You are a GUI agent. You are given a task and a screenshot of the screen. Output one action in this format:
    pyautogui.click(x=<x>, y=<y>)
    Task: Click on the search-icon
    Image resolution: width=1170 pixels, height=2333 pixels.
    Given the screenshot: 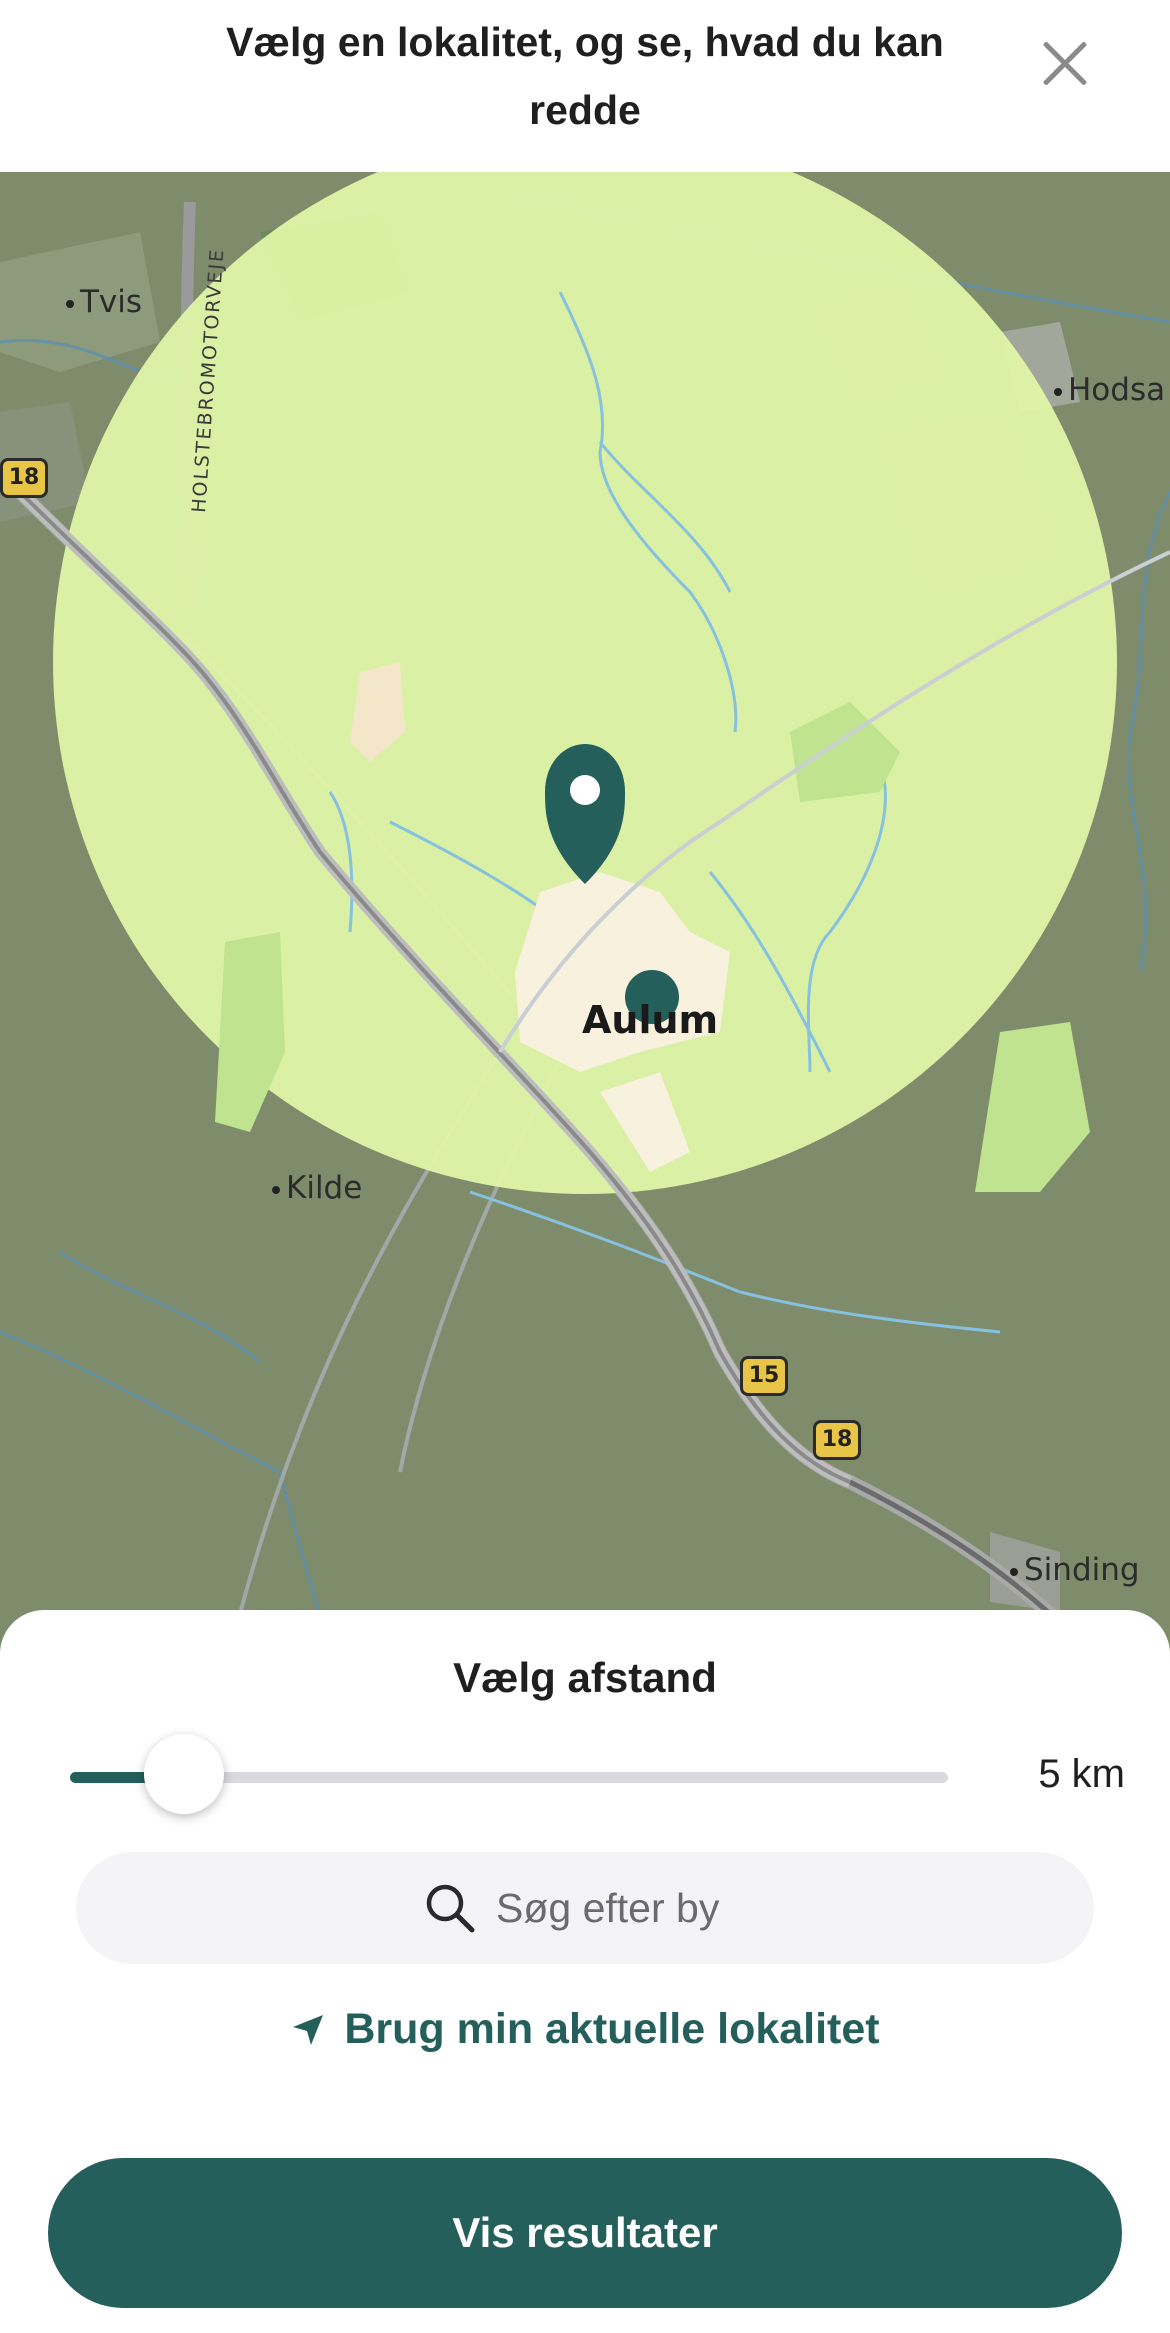 What is the action you would take?
    pyautogui.click(x=450, y=1908)
    